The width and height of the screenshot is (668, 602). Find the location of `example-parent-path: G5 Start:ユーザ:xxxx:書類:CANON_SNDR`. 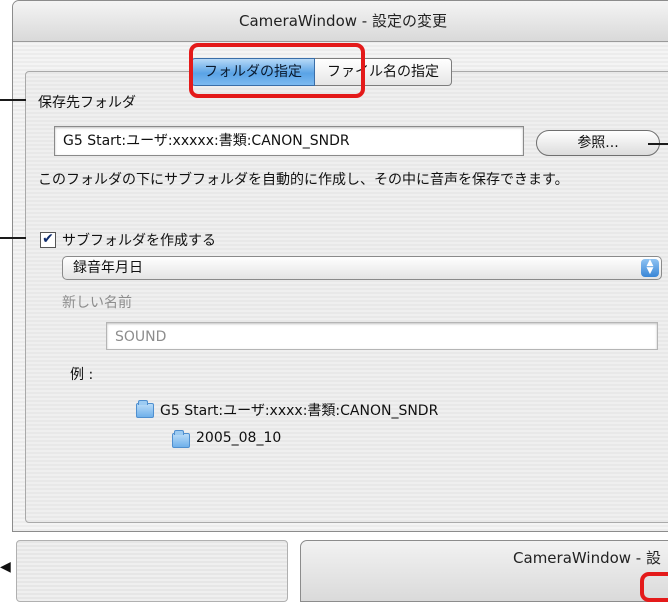

example-parent-path: G5 Start:ユーザ:xxxx:書類:CANON_SNDR is located at coordinates (299, 411).